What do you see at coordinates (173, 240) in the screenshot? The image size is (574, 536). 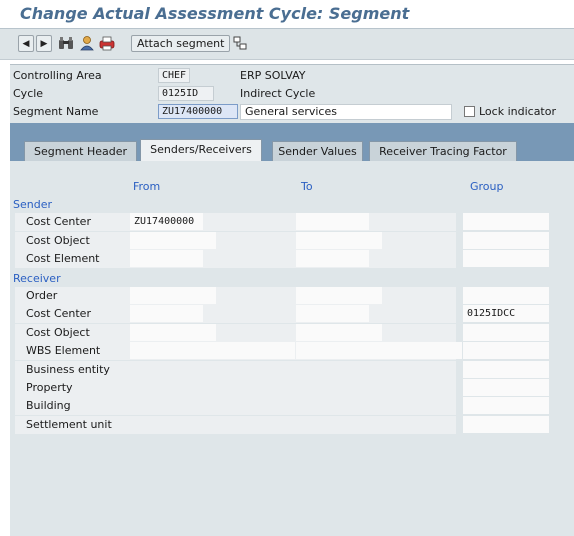 I see `sender-cost-object-from` at bounding box center [173, 240].